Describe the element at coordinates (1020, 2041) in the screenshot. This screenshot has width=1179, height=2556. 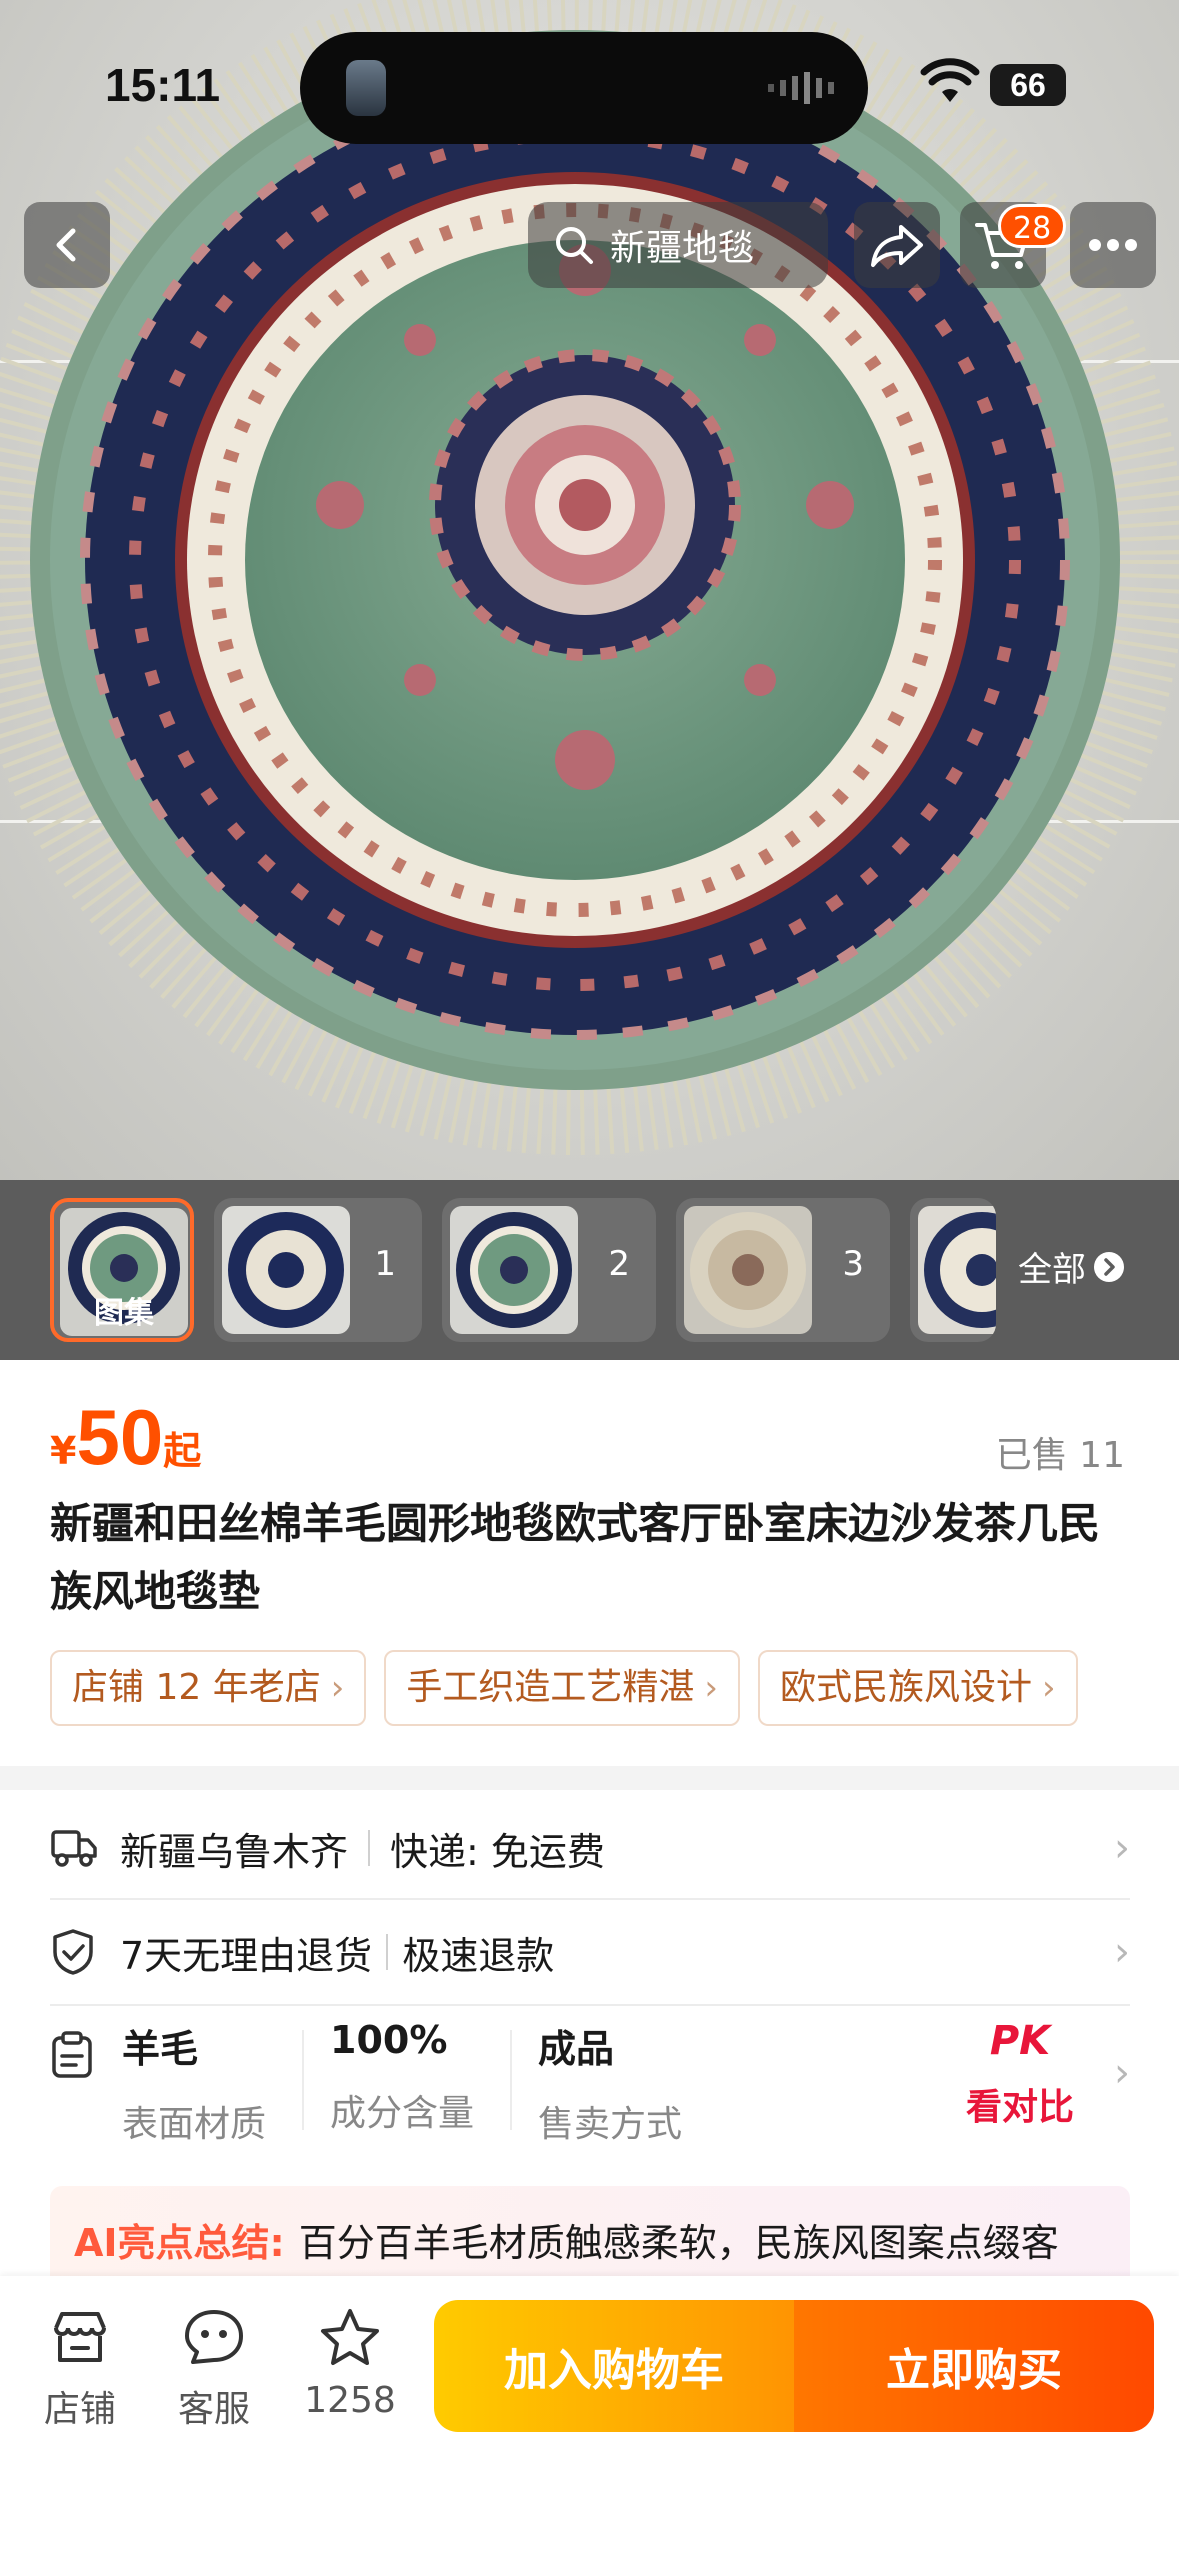
I see `pk-label: PK` at that location.